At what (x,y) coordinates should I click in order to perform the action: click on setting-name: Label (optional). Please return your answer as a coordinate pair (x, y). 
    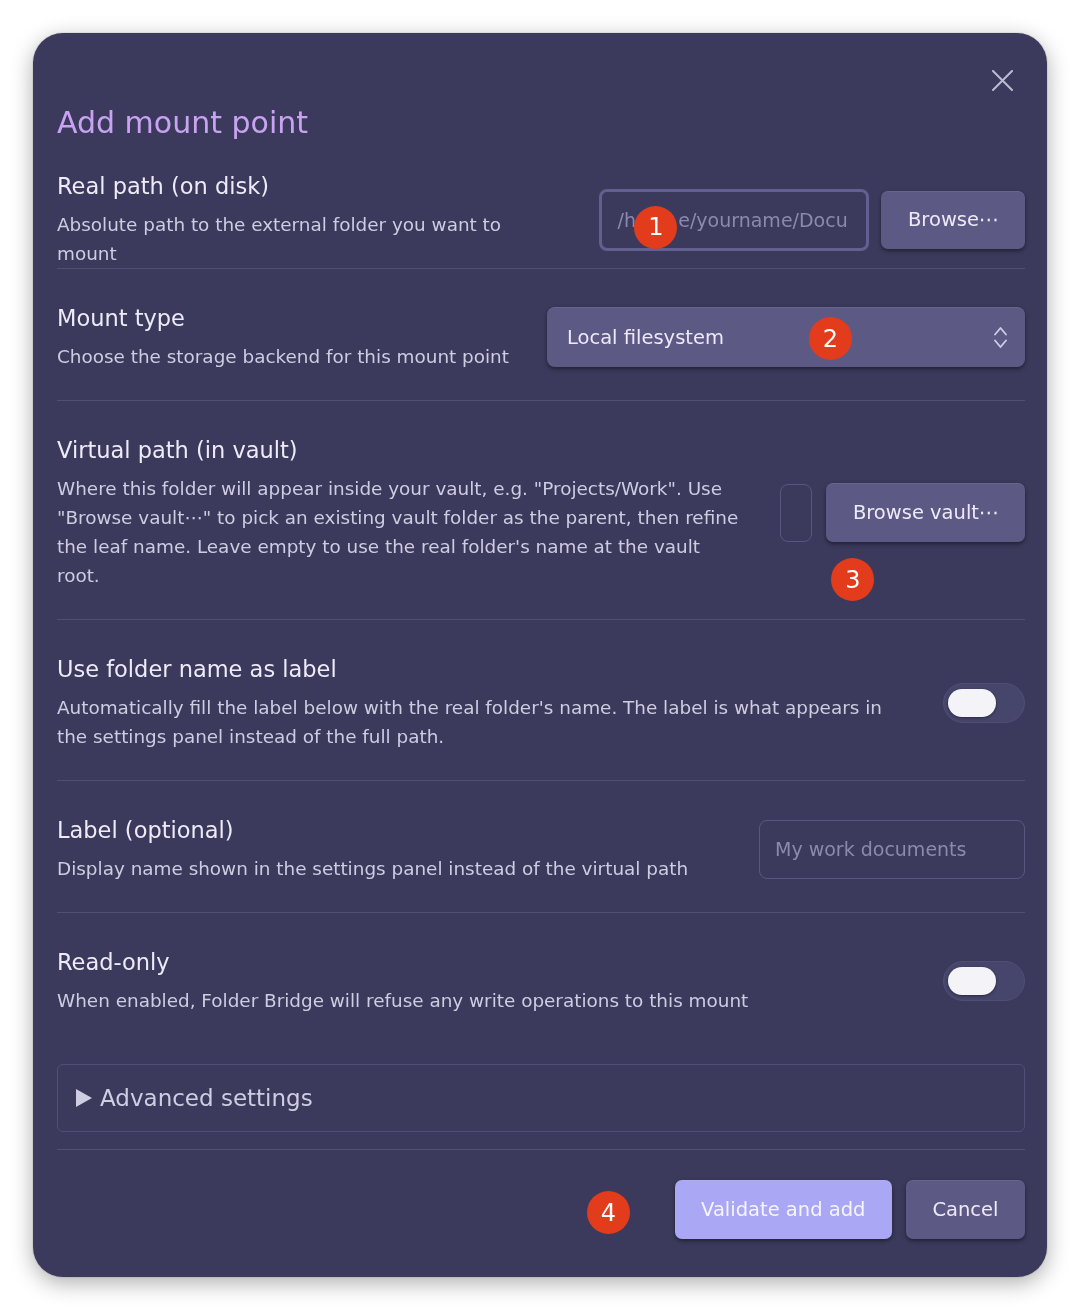
    Looking at the image, I should click on (146, 830).